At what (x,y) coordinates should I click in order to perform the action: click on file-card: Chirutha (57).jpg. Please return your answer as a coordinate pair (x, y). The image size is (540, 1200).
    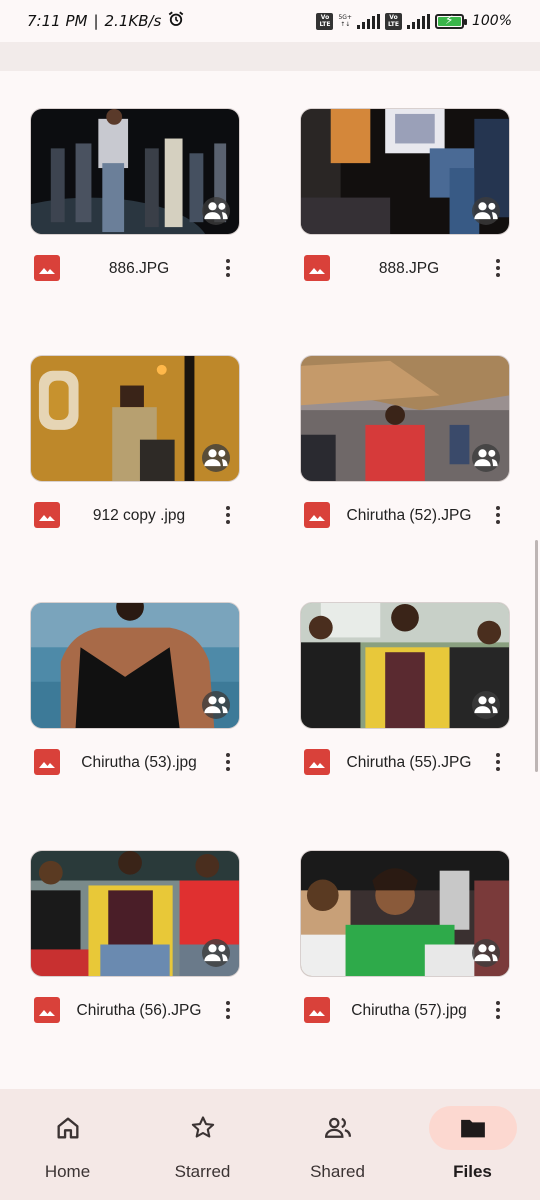
    Looking at the image, I should click on (405, 936).